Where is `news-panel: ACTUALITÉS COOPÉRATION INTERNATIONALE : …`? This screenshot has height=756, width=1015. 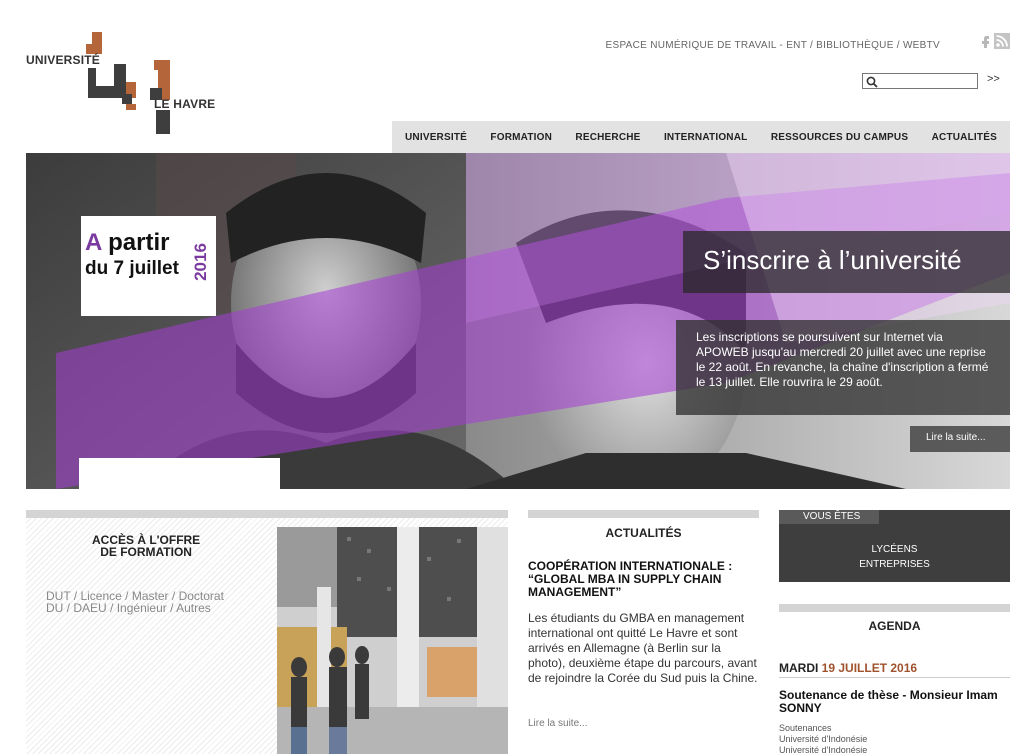 news-panel: ACTUALITÉS COOPÉRATION INTERNATIONALE : … is located at coordinates (643, 632).